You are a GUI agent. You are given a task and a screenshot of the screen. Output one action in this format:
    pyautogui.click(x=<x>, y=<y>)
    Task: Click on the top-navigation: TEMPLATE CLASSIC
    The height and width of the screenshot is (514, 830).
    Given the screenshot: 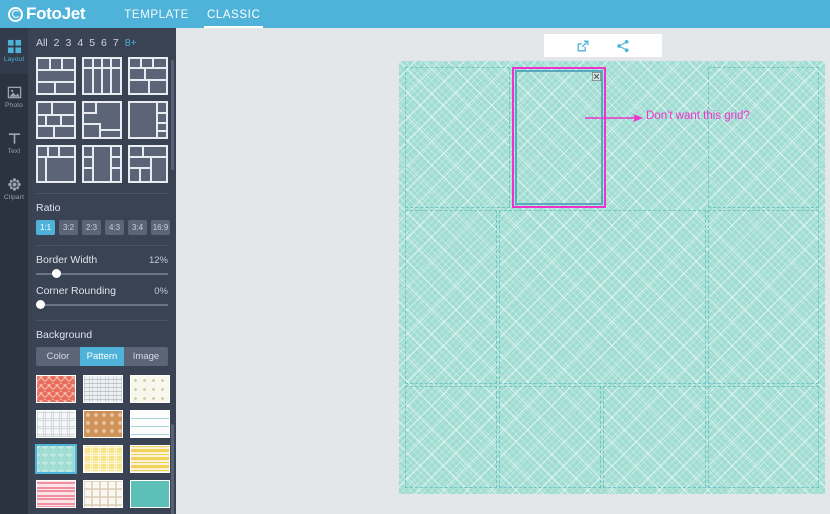 What is the action you would take?
    pyautogui.click(x=192, y=14)
    